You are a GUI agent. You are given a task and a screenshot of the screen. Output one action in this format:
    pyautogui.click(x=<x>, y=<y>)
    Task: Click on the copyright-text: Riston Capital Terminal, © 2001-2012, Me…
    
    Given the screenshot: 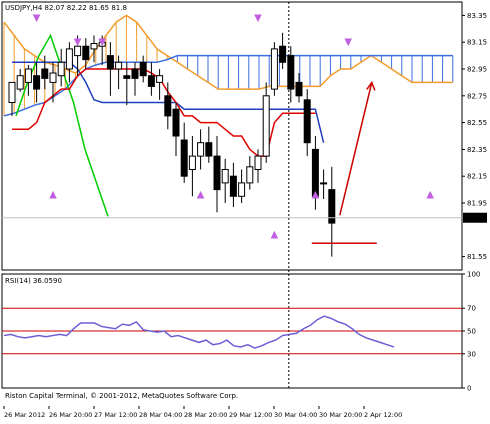 What is the action you would take?
    pyautogui.click(x=121, y=396)
    